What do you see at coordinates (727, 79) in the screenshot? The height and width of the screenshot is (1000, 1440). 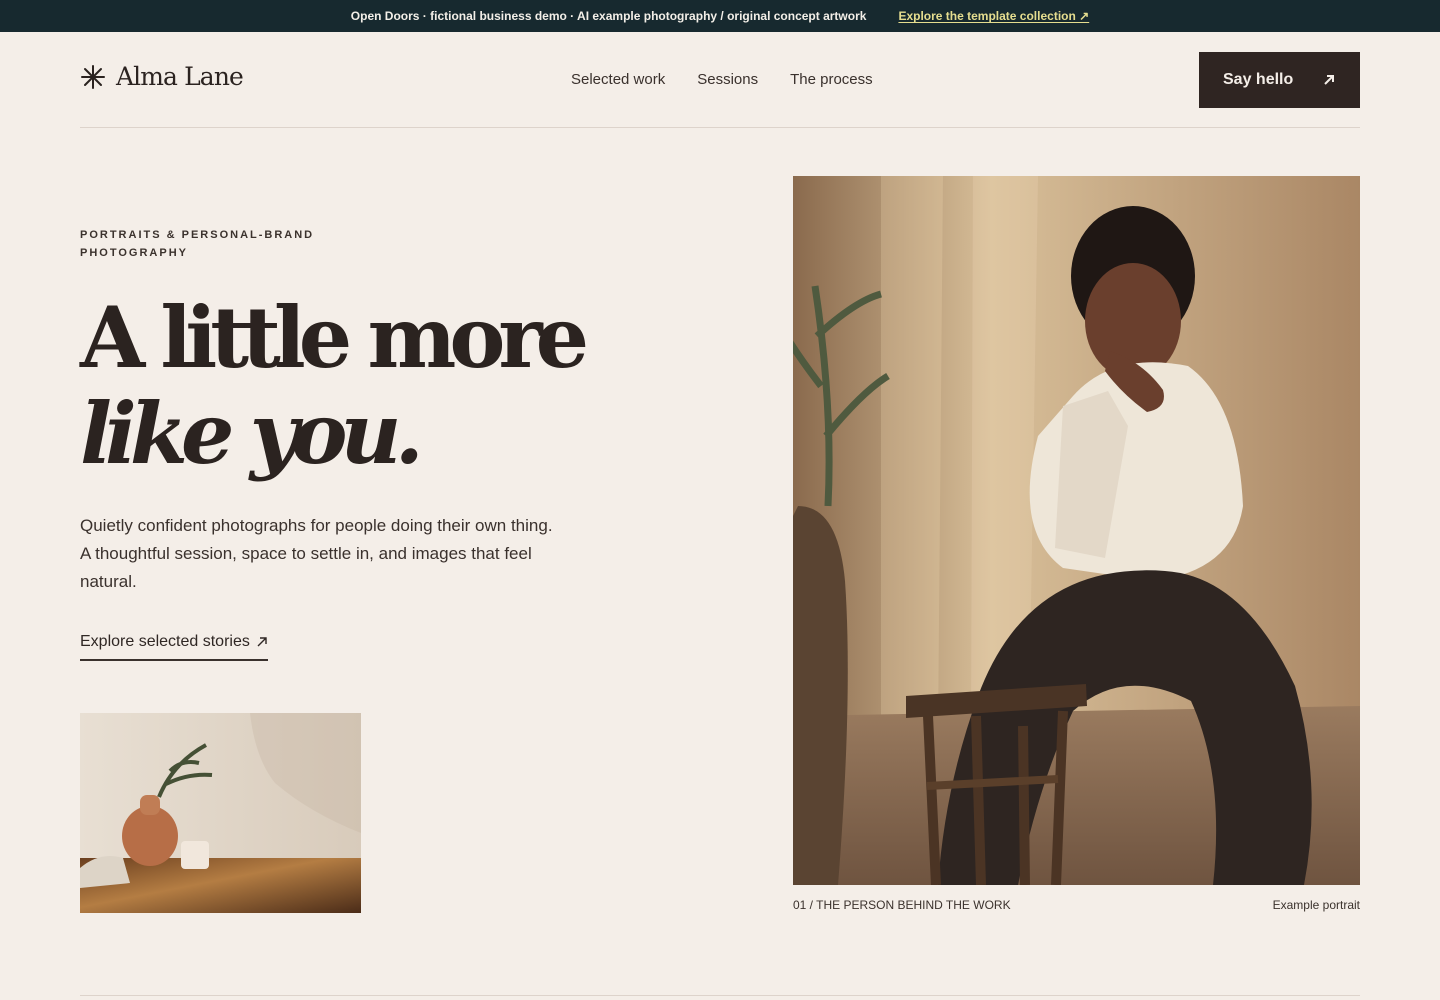 I see `nav-sessions: Sessions` at bounding box center [727, 79].